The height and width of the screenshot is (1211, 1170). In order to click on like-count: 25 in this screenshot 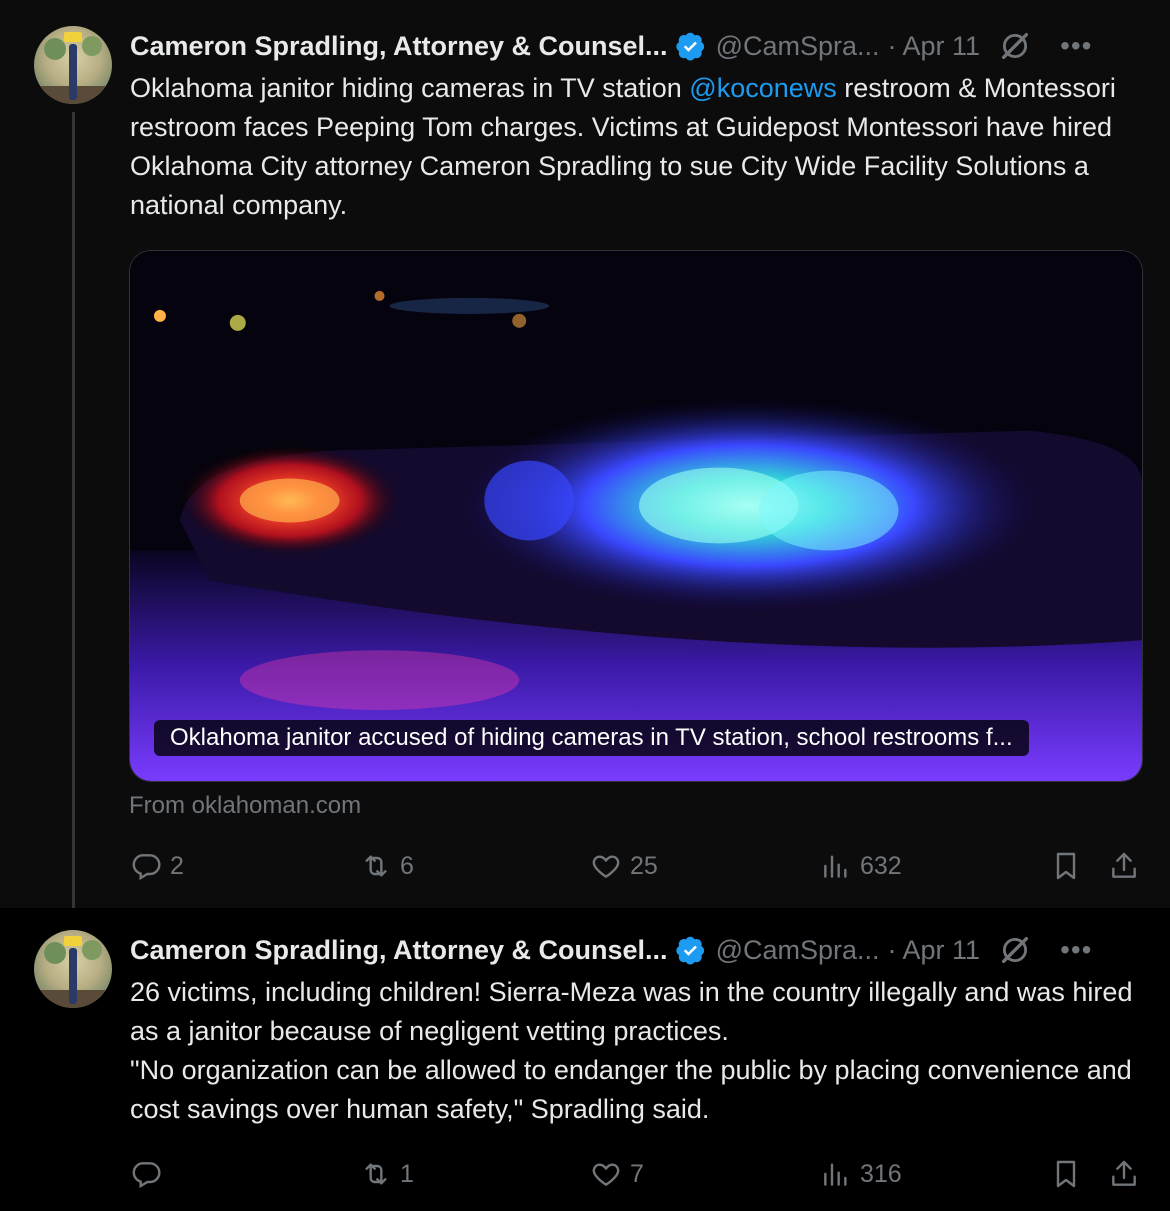, I will do `click(644, 865)`.